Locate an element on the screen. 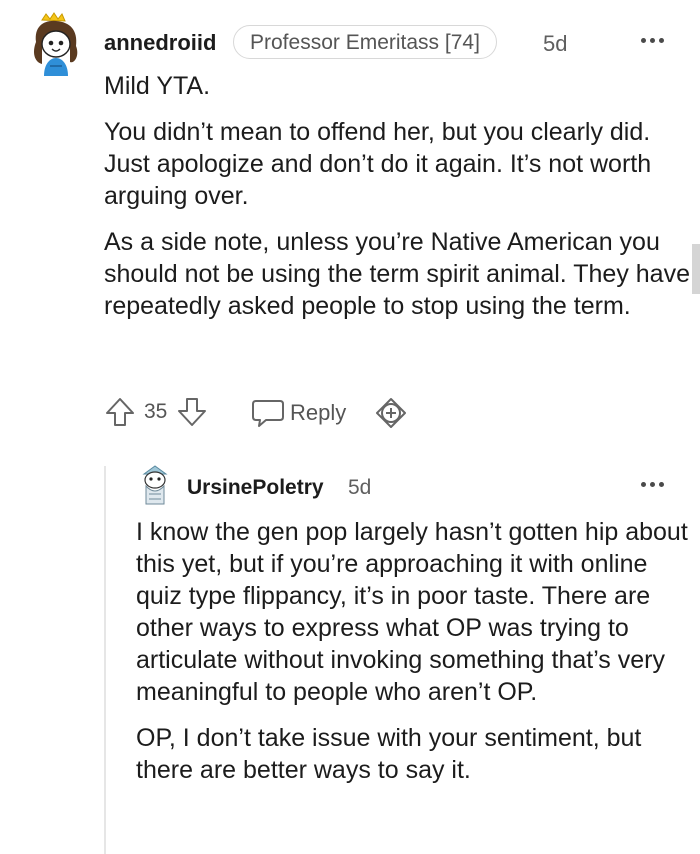  vote-count: 35 is located at coordinates (156, 411).